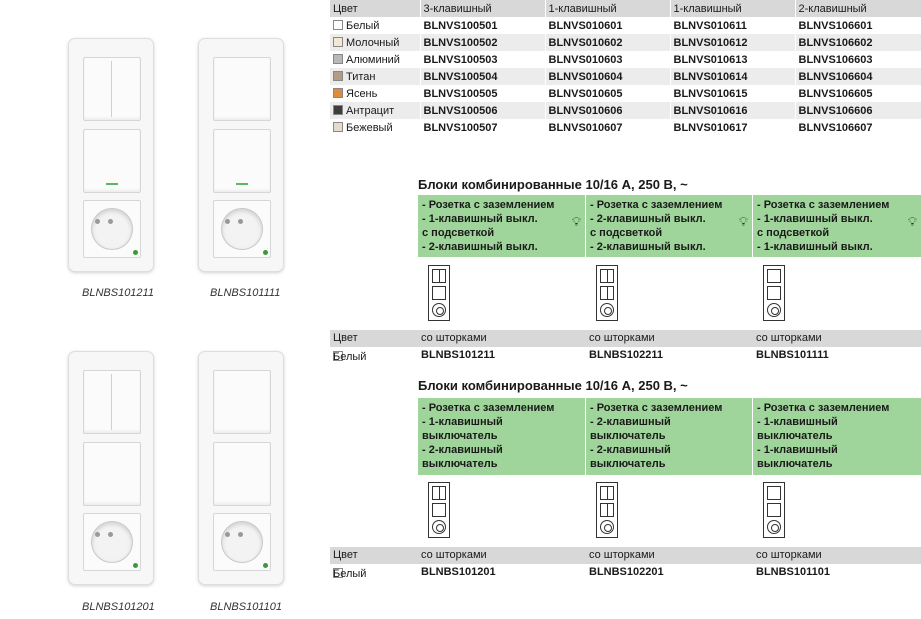  Describe the element at coordinates (482, 59) in the screenshot. I see `product-code: BLNVS100503` at that location.